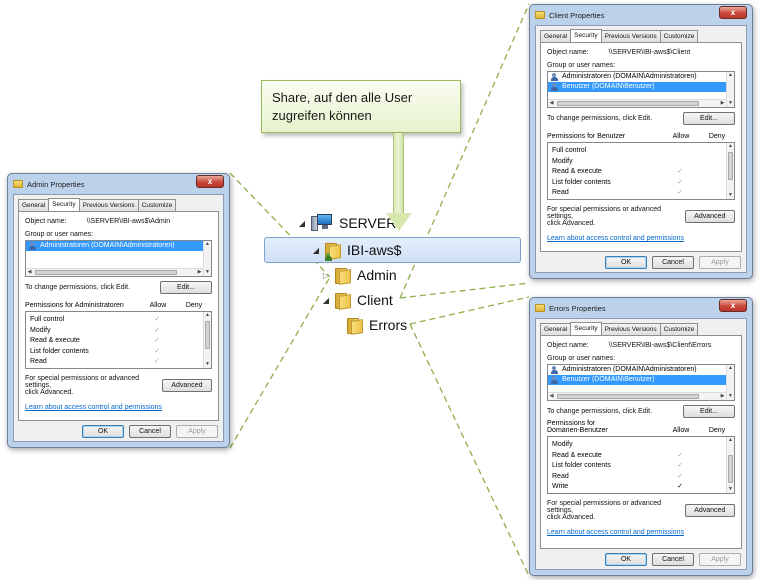  Describe the element at coordinates (326, 275) in the screenshot. I see `collapse-arrow-icon: ▷` at that location.